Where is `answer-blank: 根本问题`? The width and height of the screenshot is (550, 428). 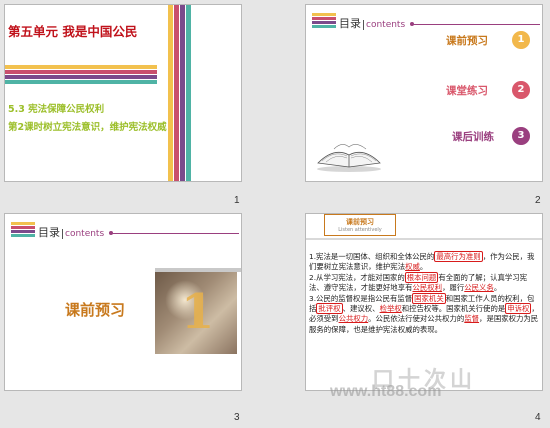
answer-blank: 根本问题 is located at coordinates (421, 277).